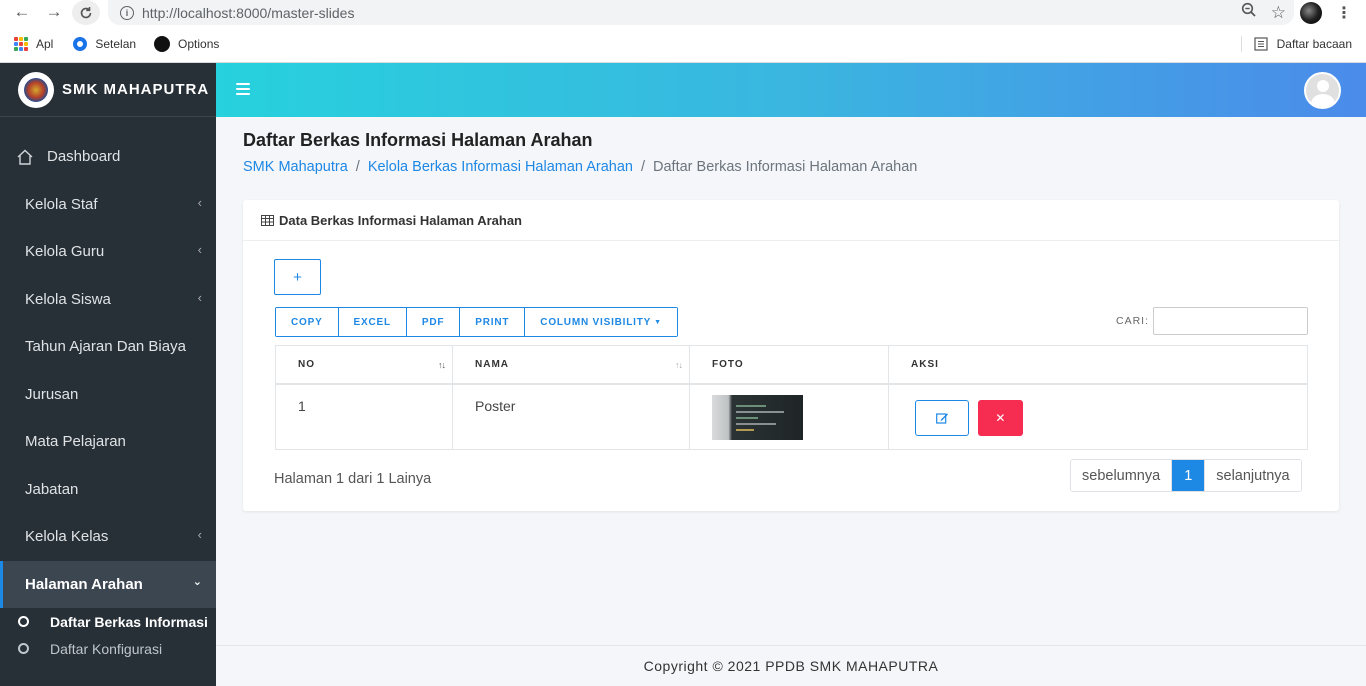 The height and width of the screenshot is (686, 1366). I want to click on export-button-group: COPY EXCEL PDF PRINT COLUMN VISIBILITY ▼, so click(476, 322).